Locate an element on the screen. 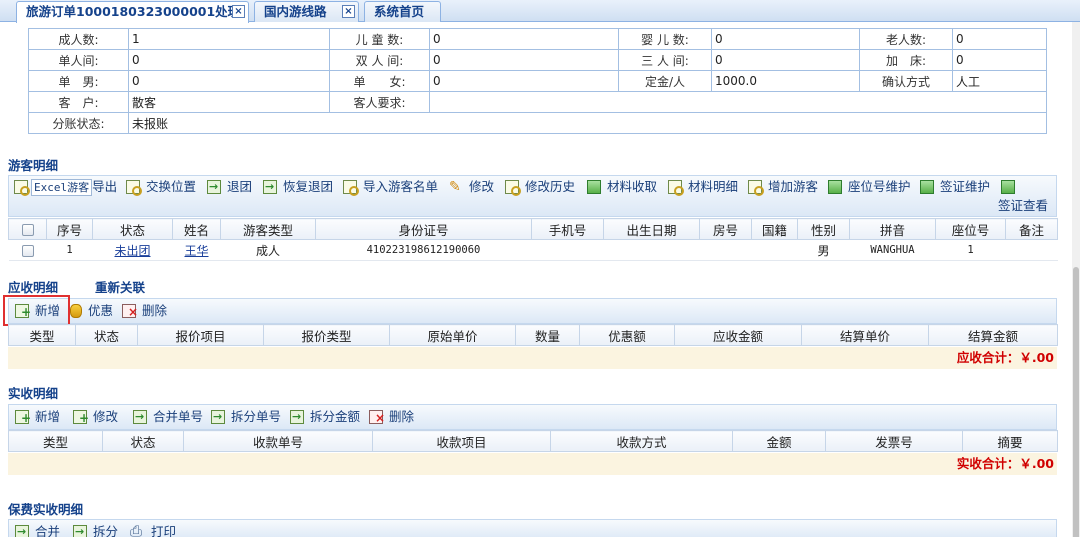 The image size is (1080, 537). cell-birth is located at coordinates (651, 250).